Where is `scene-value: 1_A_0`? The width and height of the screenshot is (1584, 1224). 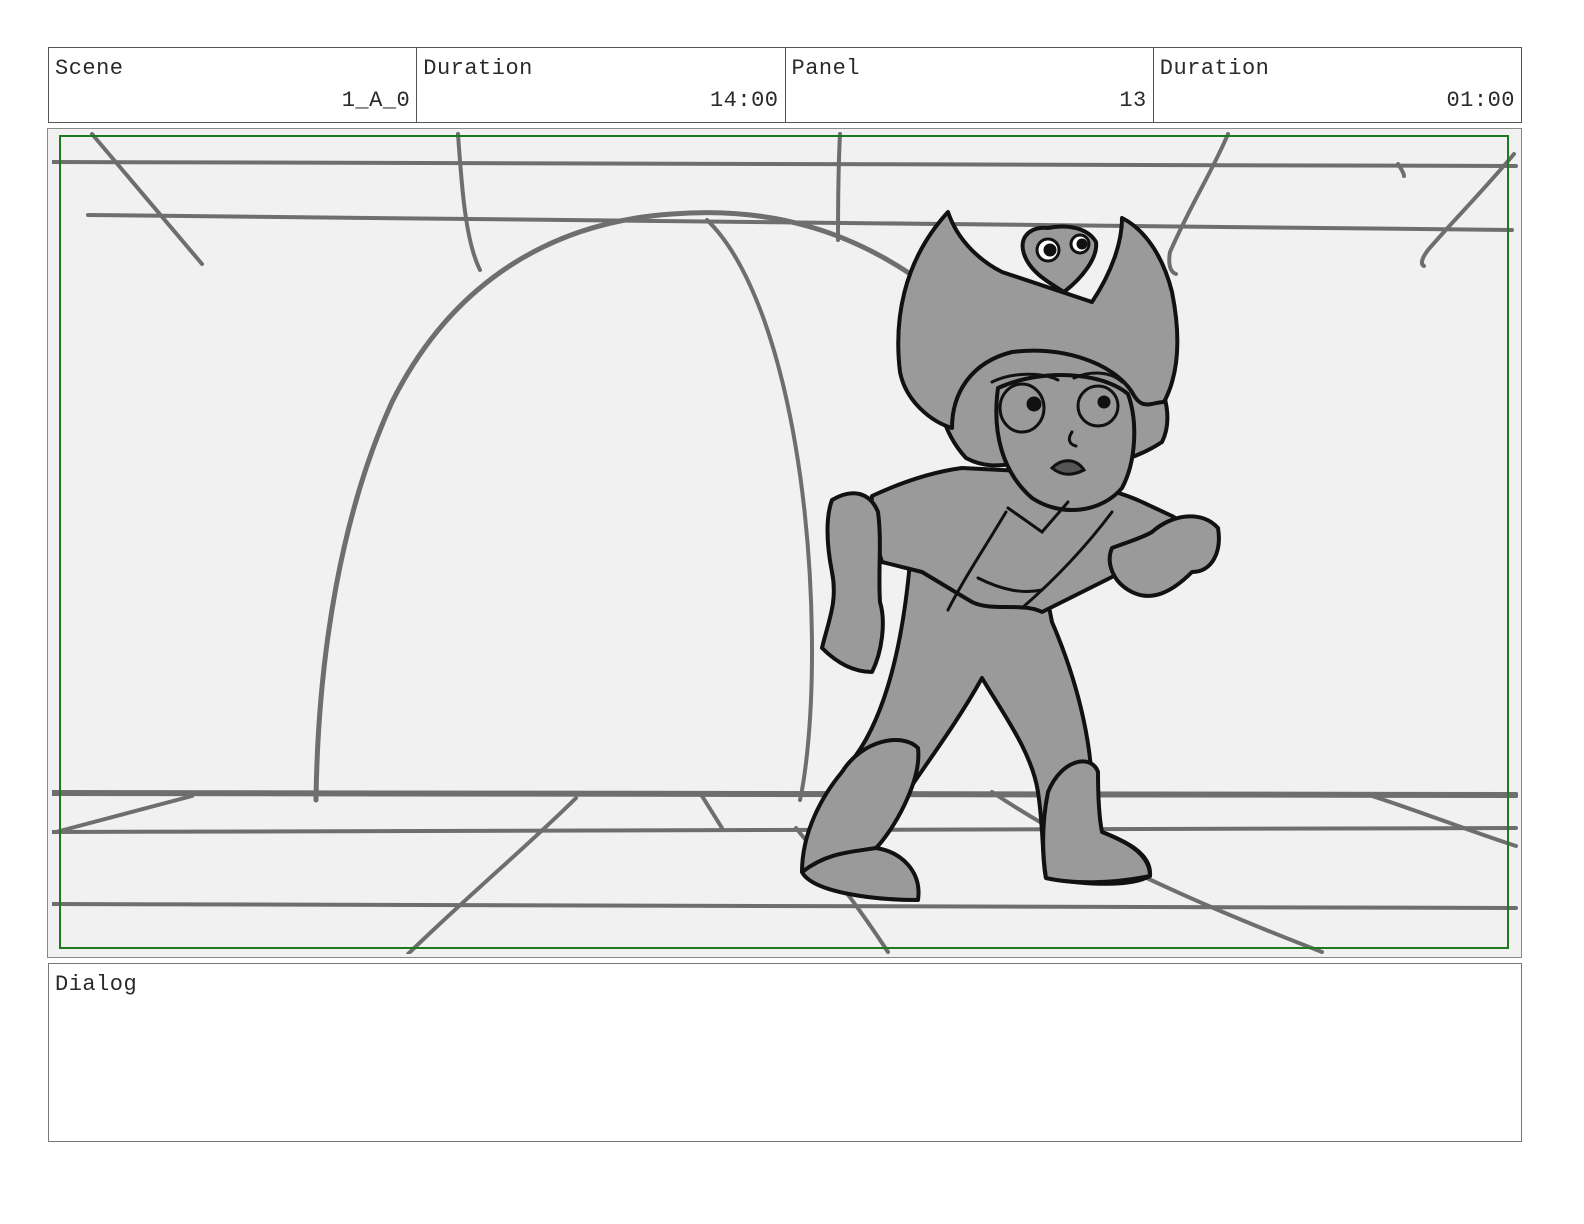 scene-value: 1_A_0 is located at coordinates (376, 100).